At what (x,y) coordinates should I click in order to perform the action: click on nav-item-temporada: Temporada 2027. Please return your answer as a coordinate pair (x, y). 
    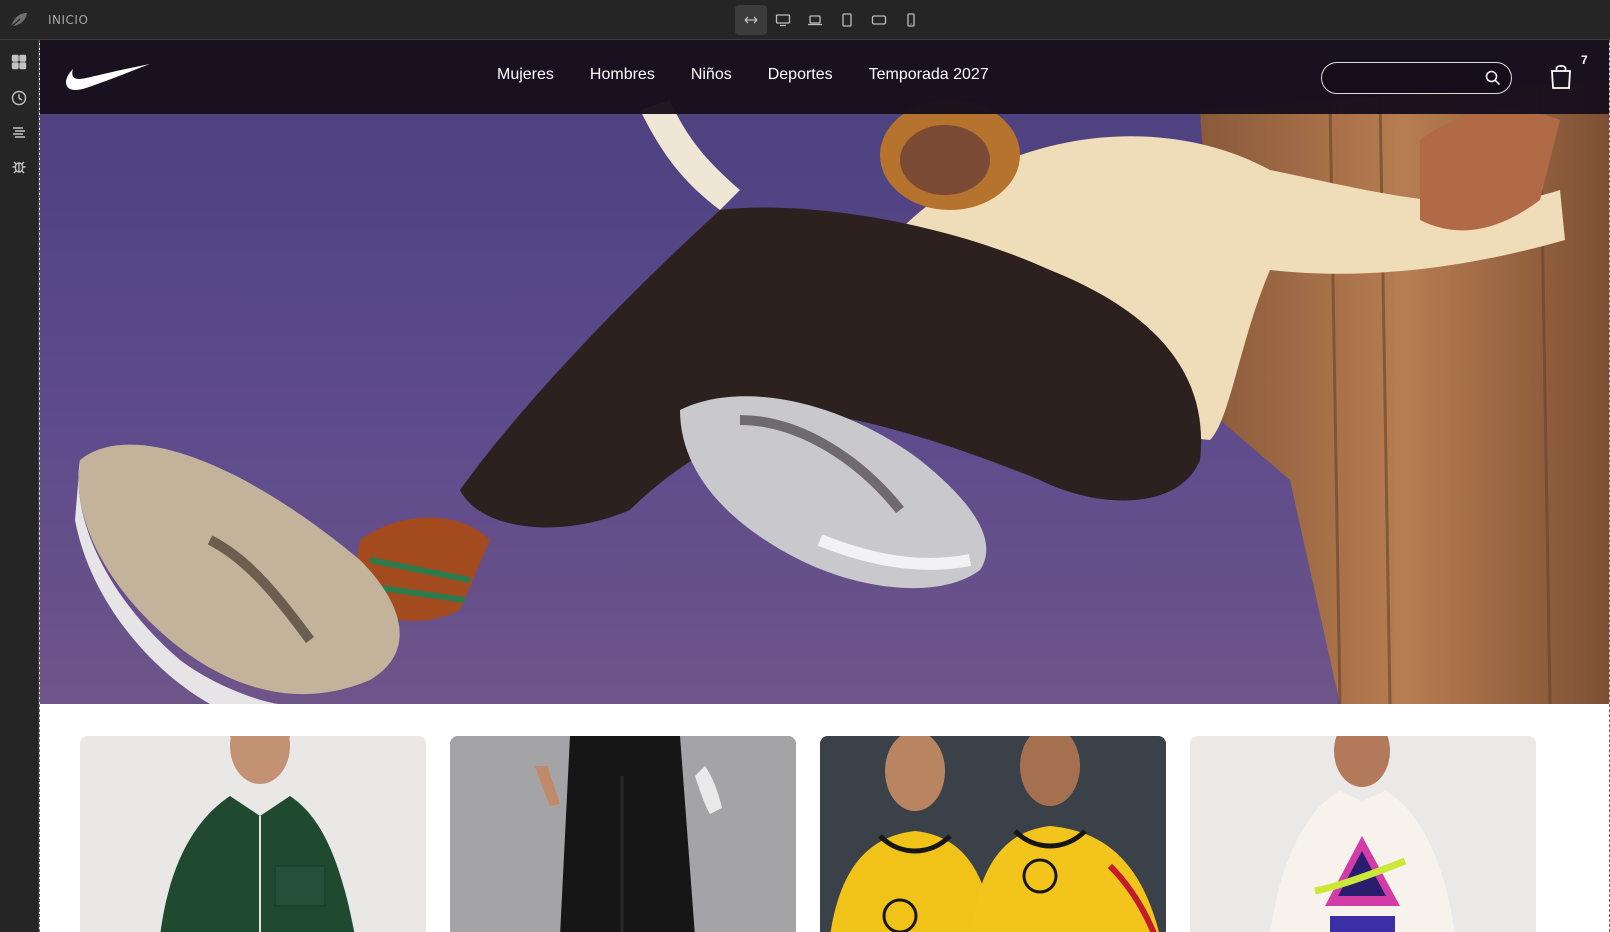
    Looking at the image, I should click on (929, 75).